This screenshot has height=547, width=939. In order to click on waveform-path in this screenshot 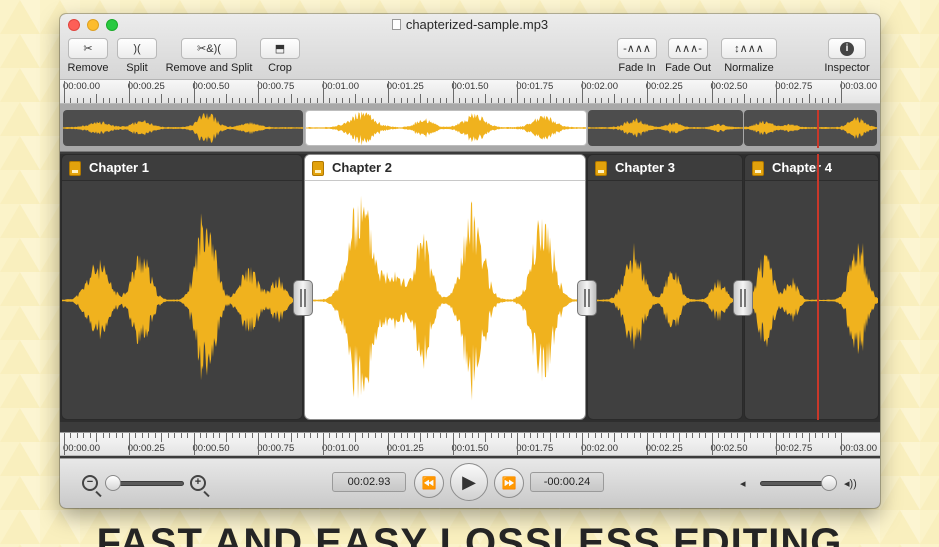, I will do `click(182, 297)`.